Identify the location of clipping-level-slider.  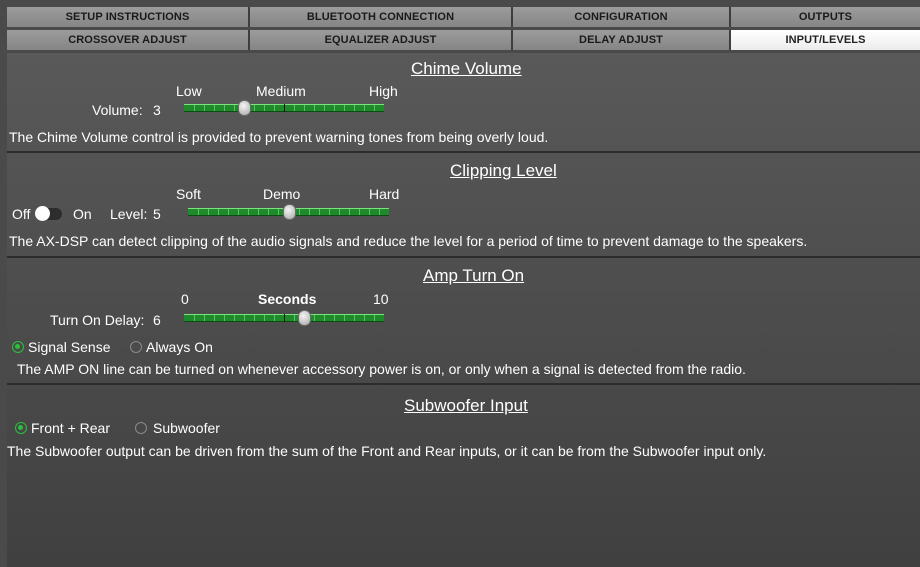
(288, 212).